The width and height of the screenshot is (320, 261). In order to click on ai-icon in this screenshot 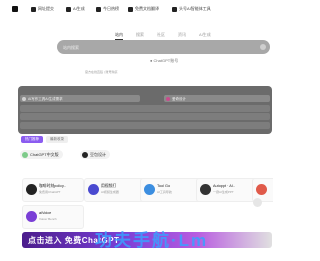, I will do `click(68, 9)`.